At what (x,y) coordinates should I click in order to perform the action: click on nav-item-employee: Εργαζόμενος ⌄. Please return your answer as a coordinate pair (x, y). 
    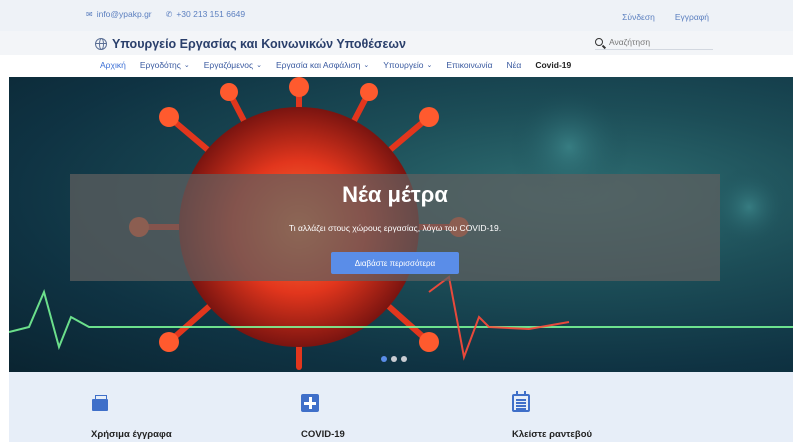
    Looking at the image, I should click on (233, 65).